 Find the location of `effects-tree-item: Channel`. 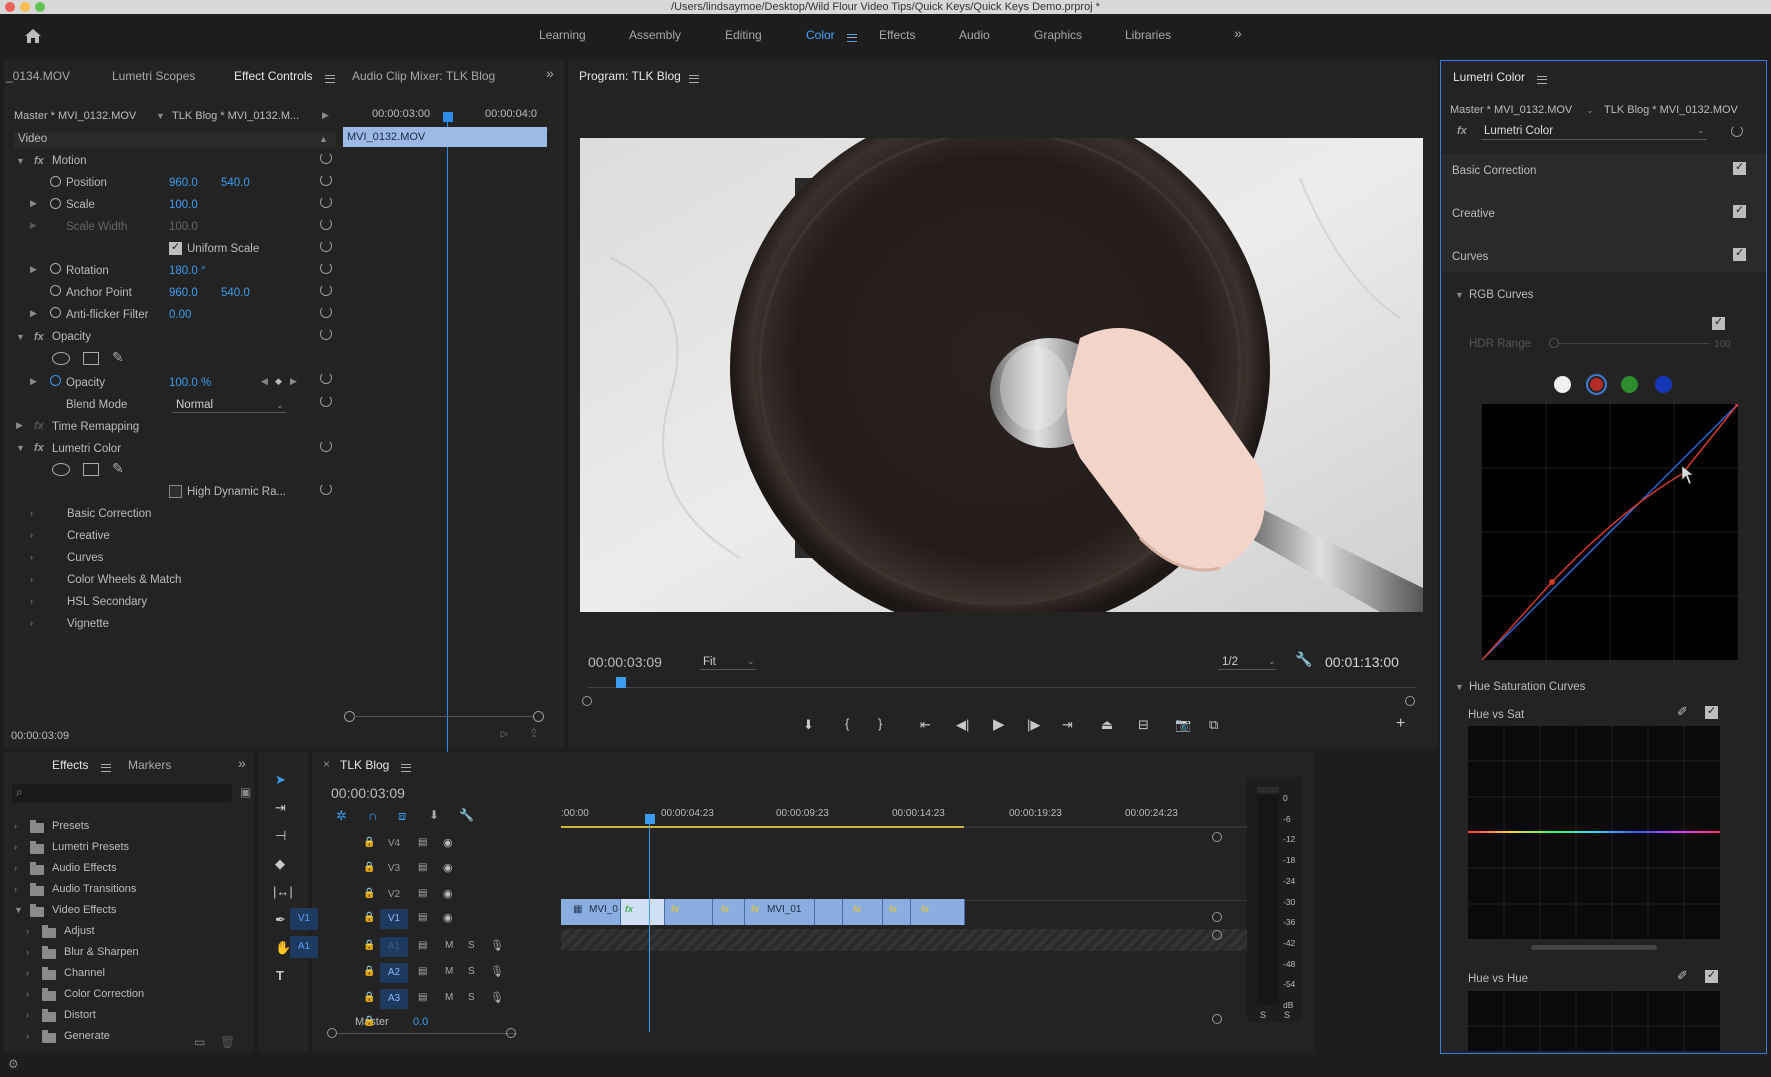

effects-tree-item: Channel is located at coordinates (84, 973).